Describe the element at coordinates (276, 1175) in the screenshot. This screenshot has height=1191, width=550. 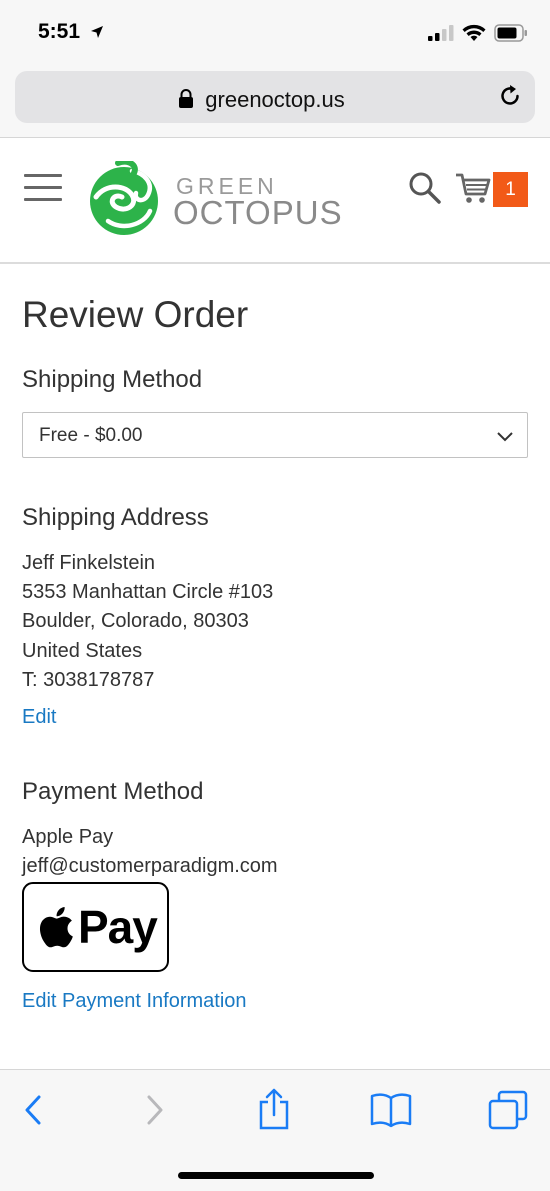
I see `home-indicator` at that location.